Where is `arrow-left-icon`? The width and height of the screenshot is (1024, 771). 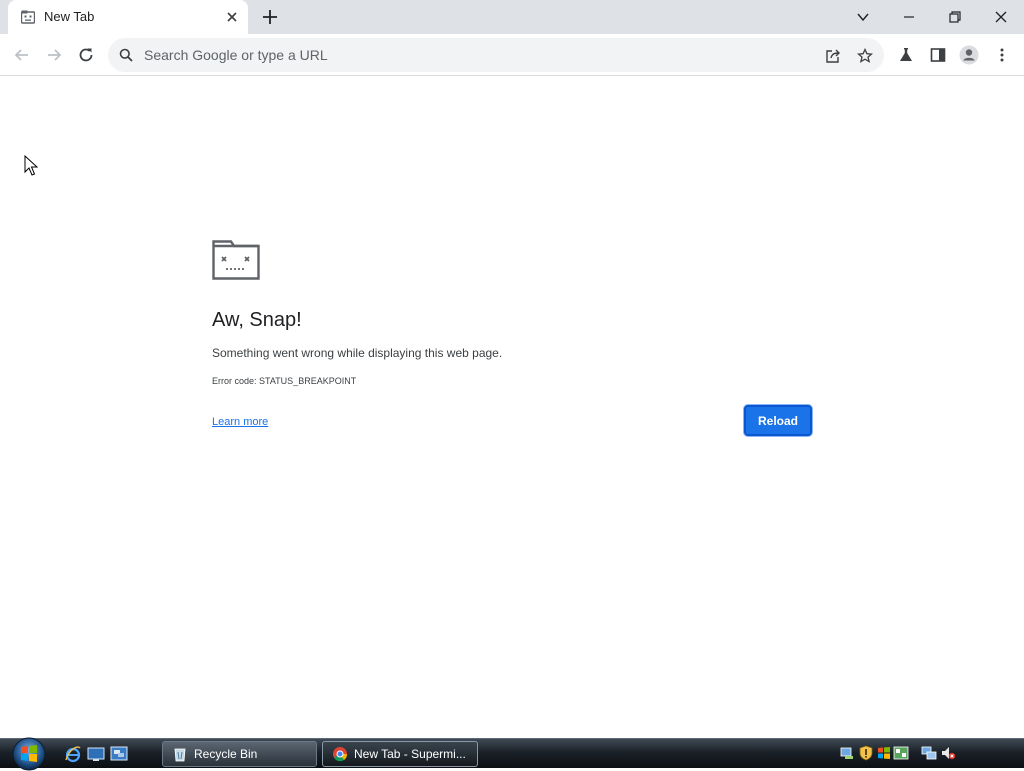 arrow-left-icon is located at coordinates (21, 55).